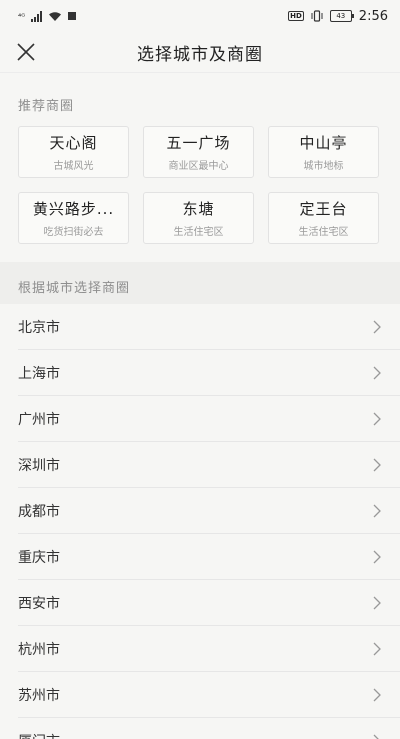 The width and height of the screenshot is (400, 739). I want to click on vibrate-icon, so click(317, 16).